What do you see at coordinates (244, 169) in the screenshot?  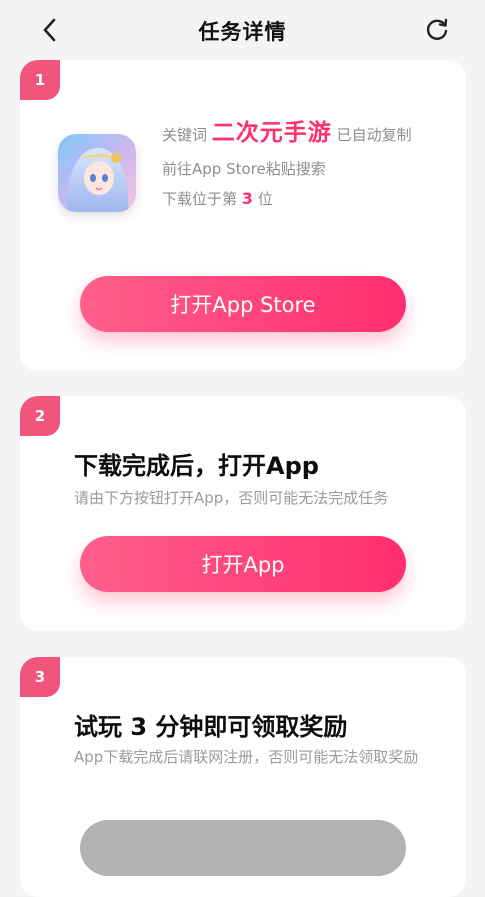 I see `search-instruction: 前往App Store粘贴搜索` at bounding box center [244, 169].